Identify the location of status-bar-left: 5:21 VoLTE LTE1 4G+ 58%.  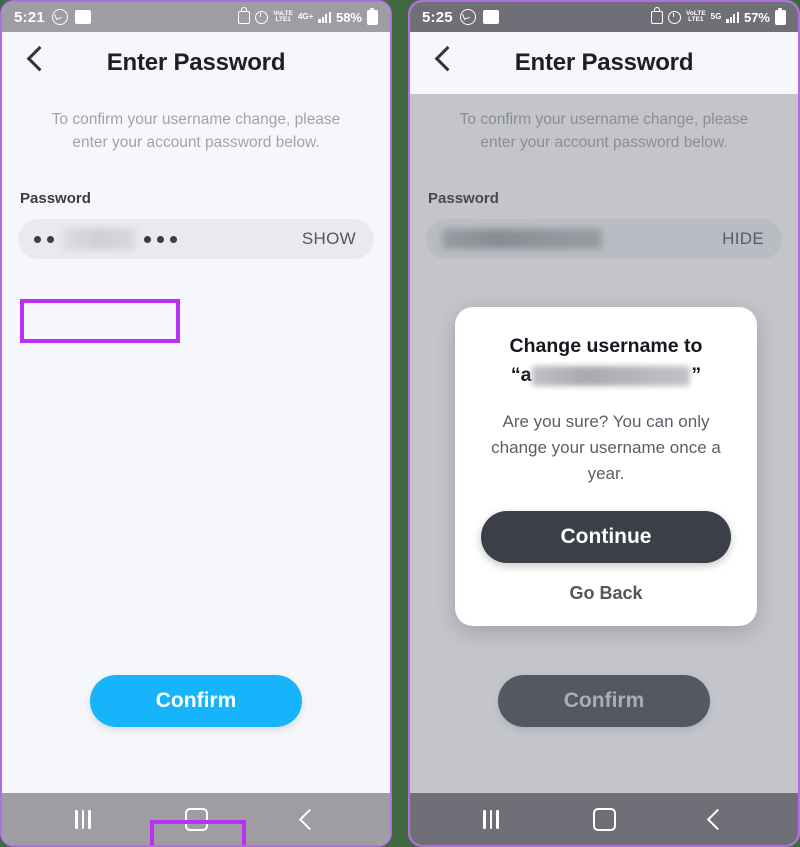
(196, 17).